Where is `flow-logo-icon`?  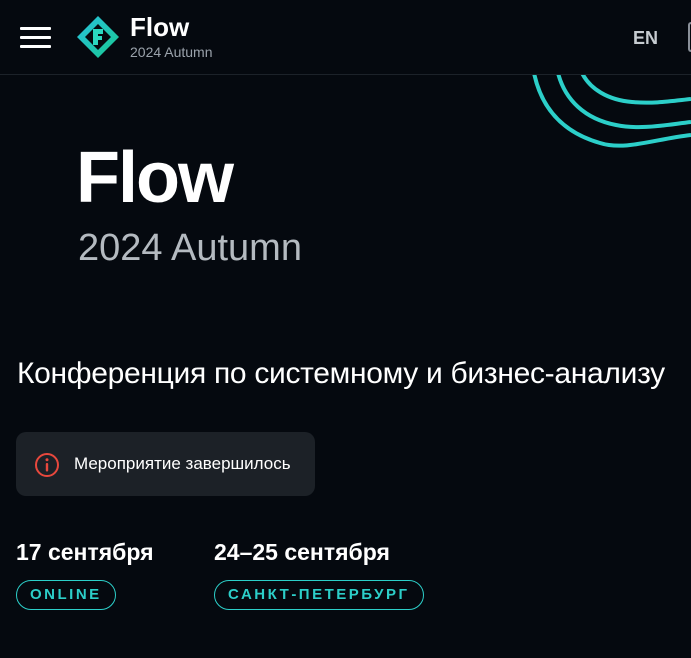 flow-logo-icon is located at coordinates (98, 37).